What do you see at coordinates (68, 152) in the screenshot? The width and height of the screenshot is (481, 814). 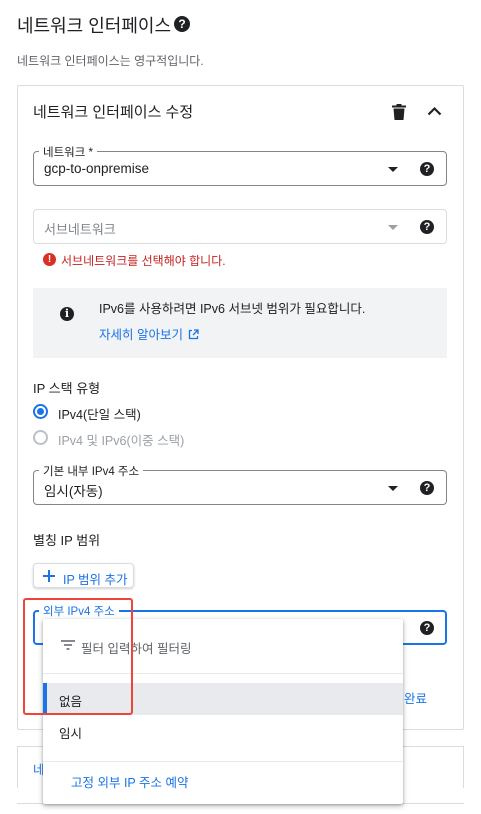 I see `network-label: 네트워크 *` at bounding box center [68, 152].